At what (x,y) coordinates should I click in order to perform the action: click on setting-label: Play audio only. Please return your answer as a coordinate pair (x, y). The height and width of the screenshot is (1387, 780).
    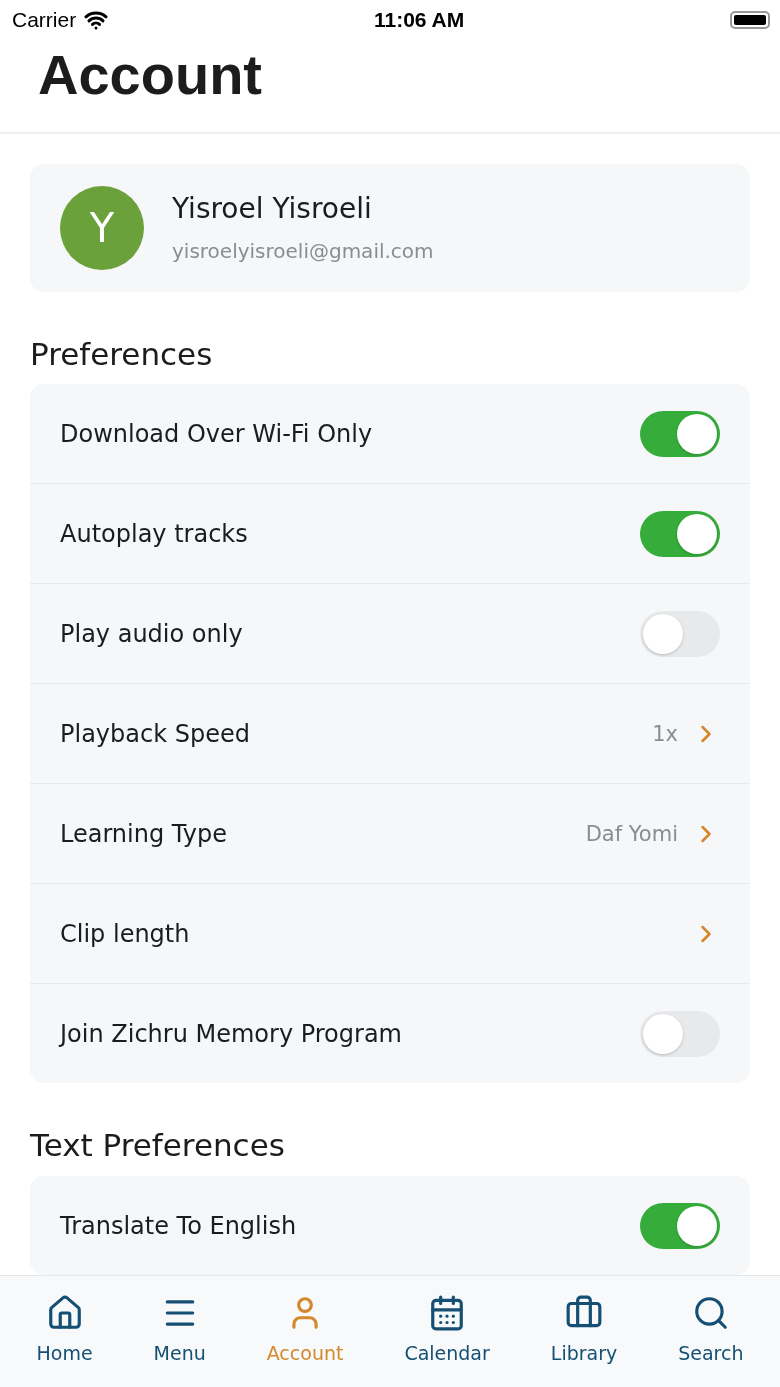
    Looking at the image, I should click on (152, 633).